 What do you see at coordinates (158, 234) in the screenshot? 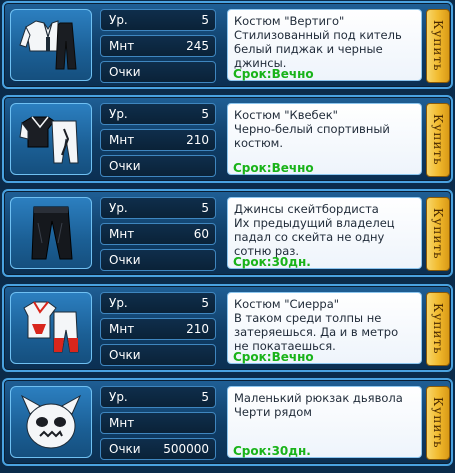
I see `mnt-stat: Мнт 60` at bounding box center [158, 234].